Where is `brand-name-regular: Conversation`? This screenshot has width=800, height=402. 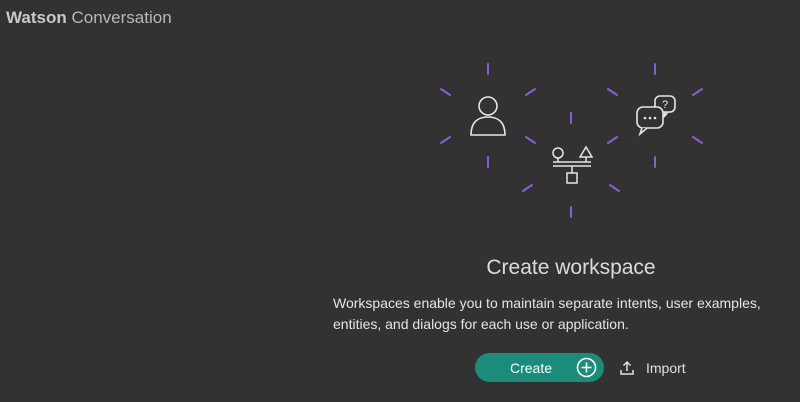 brand-name-regular: Conversation is located at coordinates (119, 17).